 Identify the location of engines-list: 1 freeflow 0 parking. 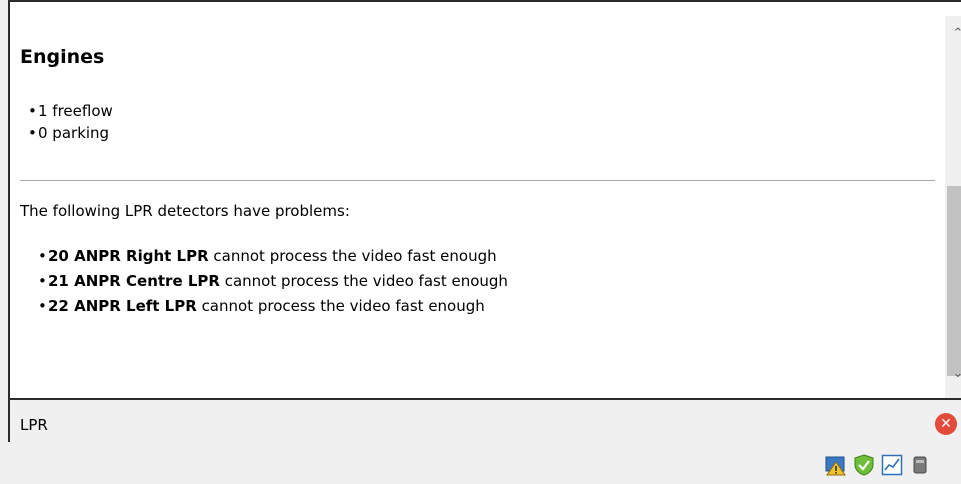
(70, 122).